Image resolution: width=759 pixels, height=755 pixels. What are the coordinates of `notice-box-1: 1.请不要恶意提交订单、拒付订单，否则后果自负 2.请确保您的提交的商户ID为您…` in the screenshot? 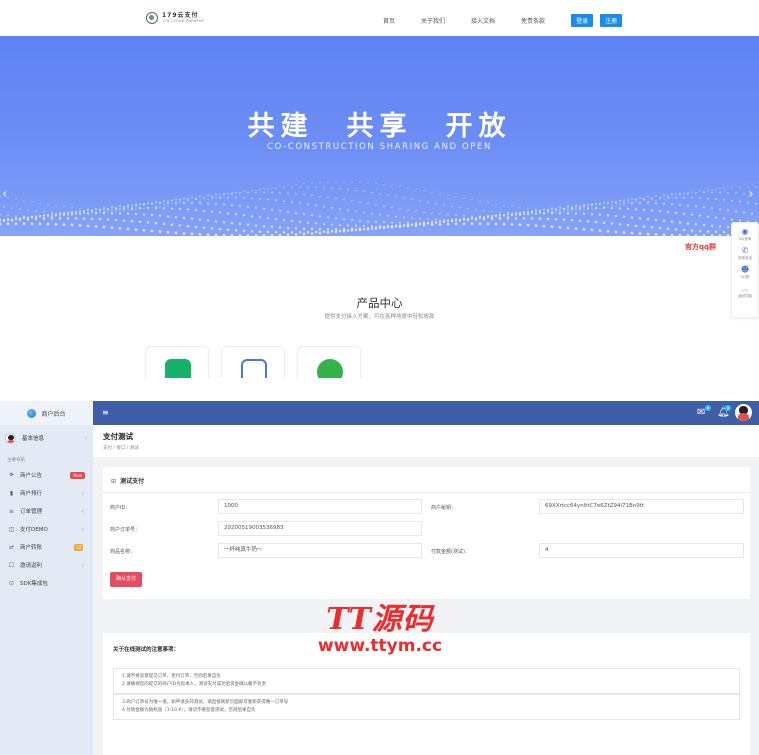 It's located at (426, 681).